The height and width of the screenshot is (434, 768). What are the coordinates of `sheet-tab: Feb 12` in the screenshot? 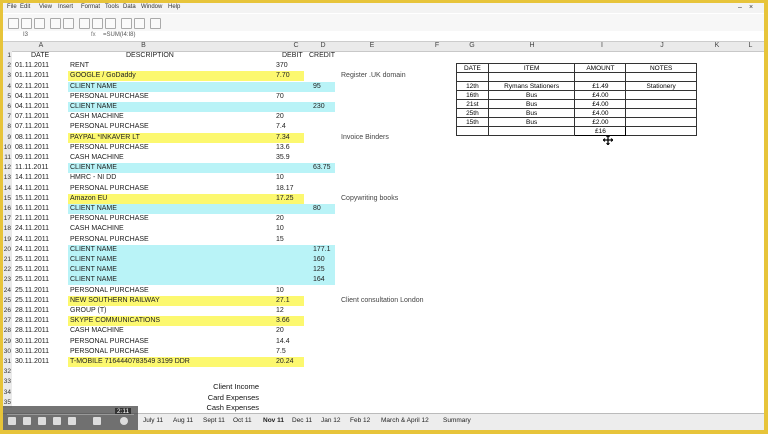 It's located at (360, 420).